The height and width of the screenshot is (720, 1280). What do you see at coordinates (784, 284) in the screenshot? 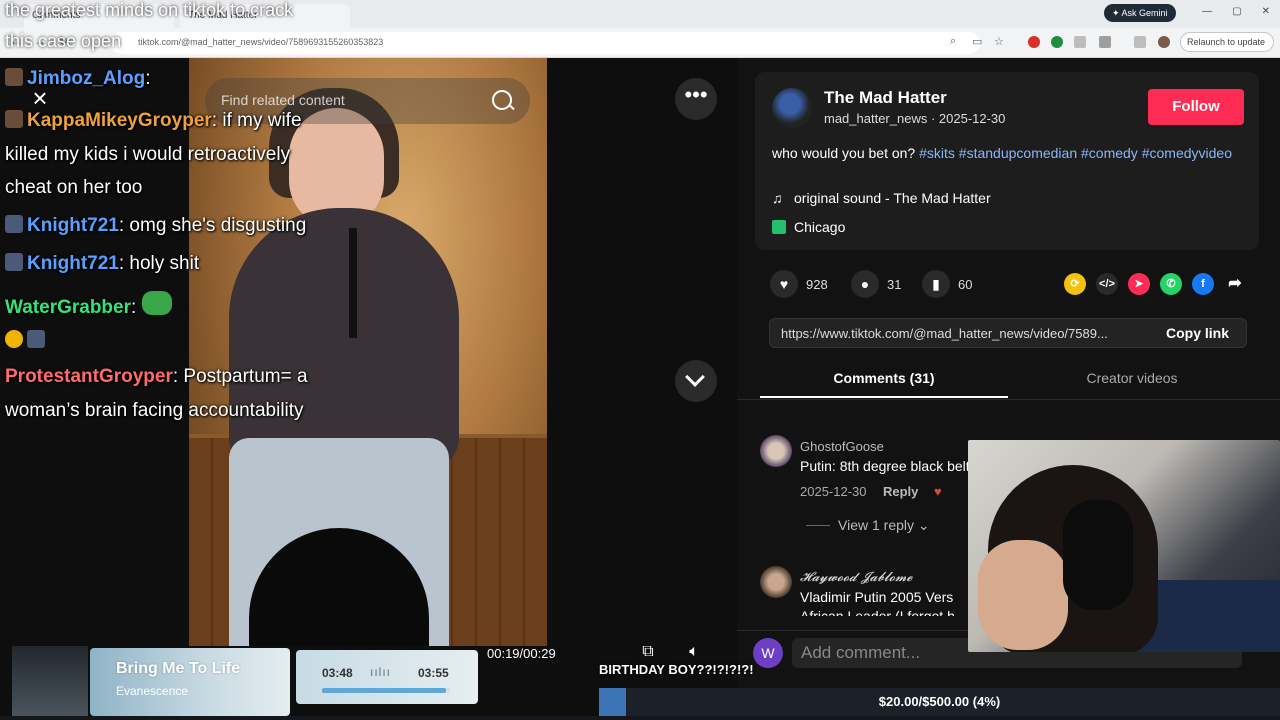
I see `heart-icon: ♥` at bounding box center [784, 284].